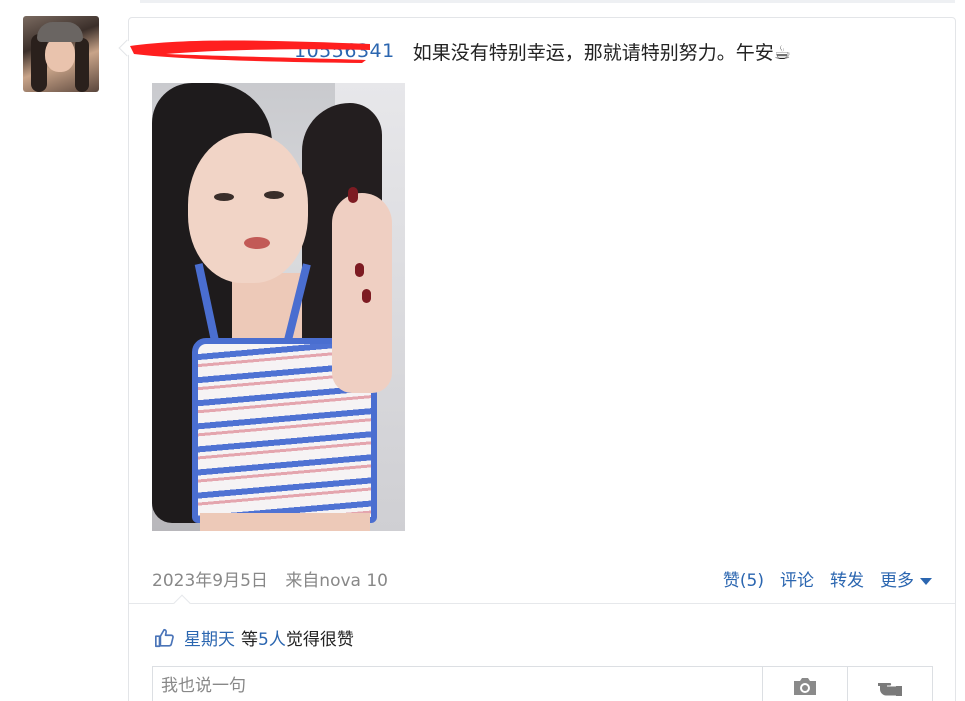  I want to click on comment-button: 评论, so click(797, 578).